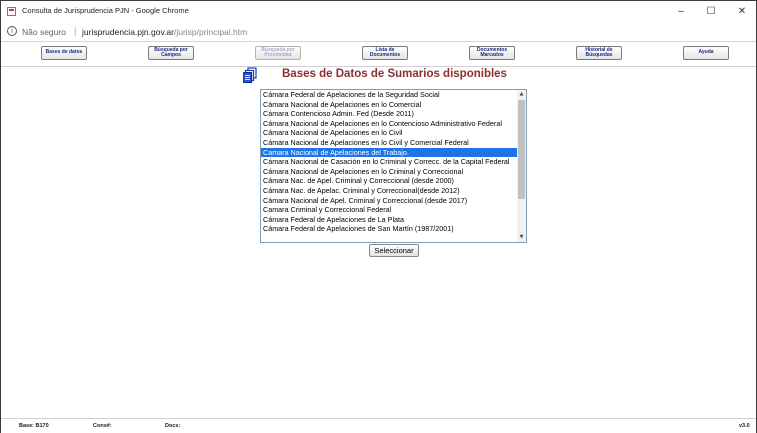 The height and width of the screenshot is (433, 757). I want to click on status-version: v3.0, so click(744, 426).